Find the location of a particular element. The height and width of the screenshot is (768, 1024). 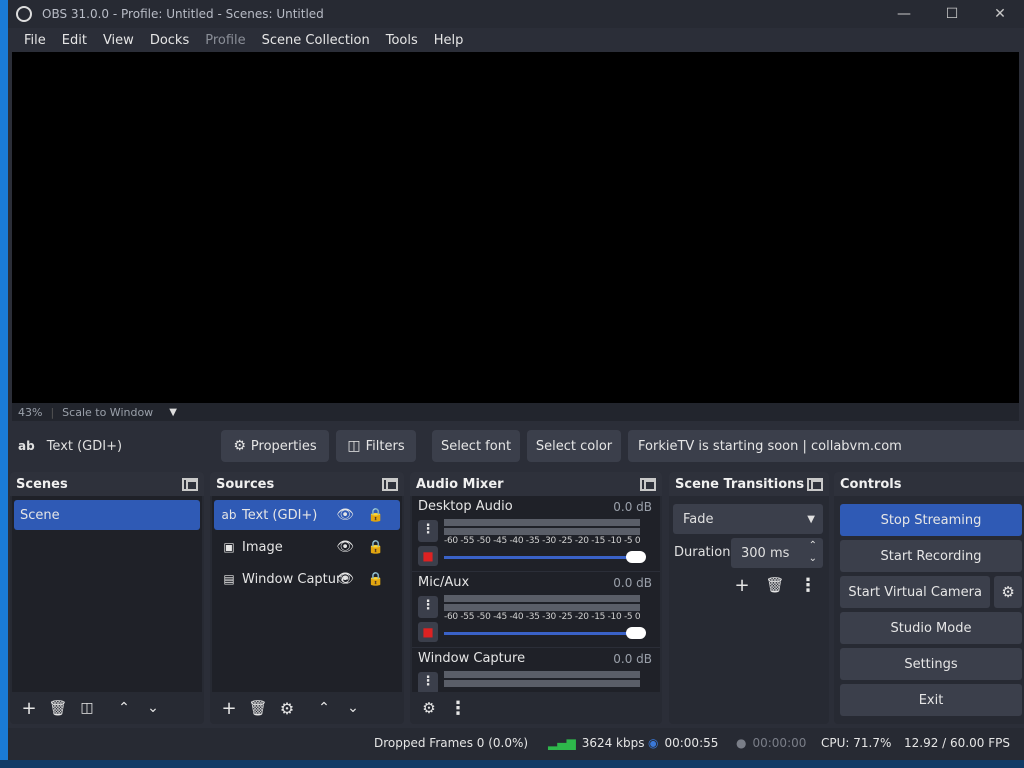

studio-mode-button: Studio Mode is located at coordinates (931, 628).